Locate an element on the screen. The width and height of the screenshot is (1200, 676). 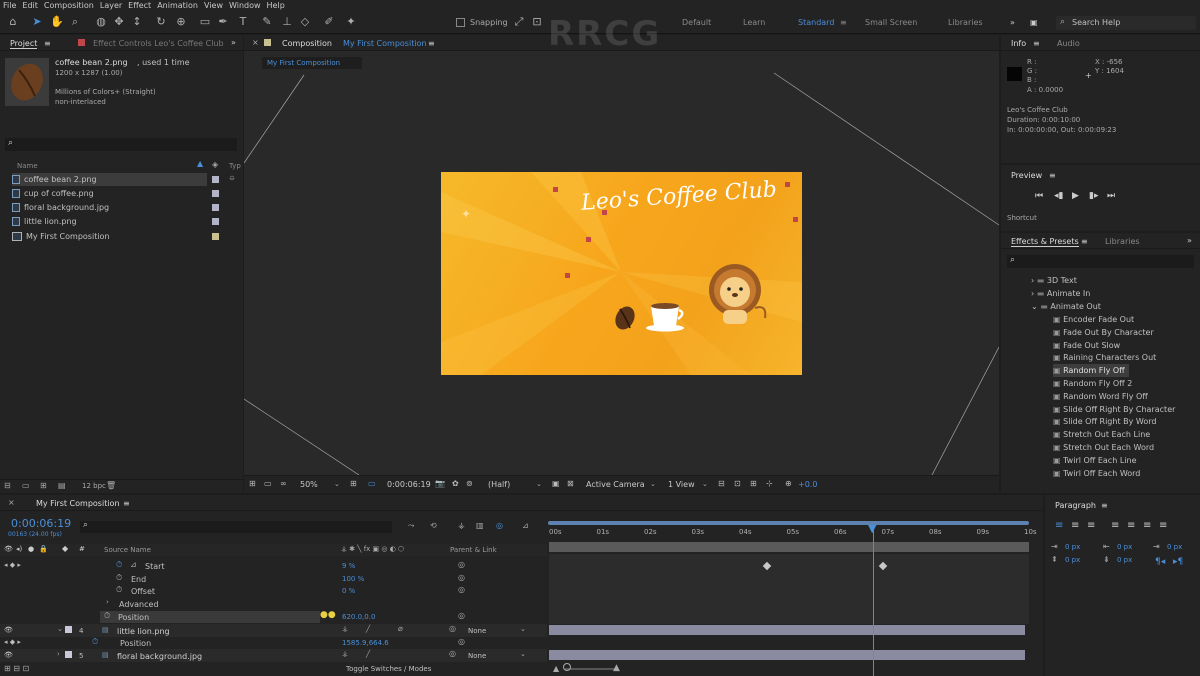
home-icon: ⌂ is located at coordinates (13, 22).